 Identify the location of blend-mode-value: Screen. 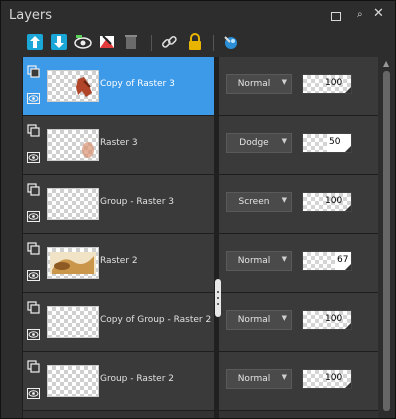
(254, 202).